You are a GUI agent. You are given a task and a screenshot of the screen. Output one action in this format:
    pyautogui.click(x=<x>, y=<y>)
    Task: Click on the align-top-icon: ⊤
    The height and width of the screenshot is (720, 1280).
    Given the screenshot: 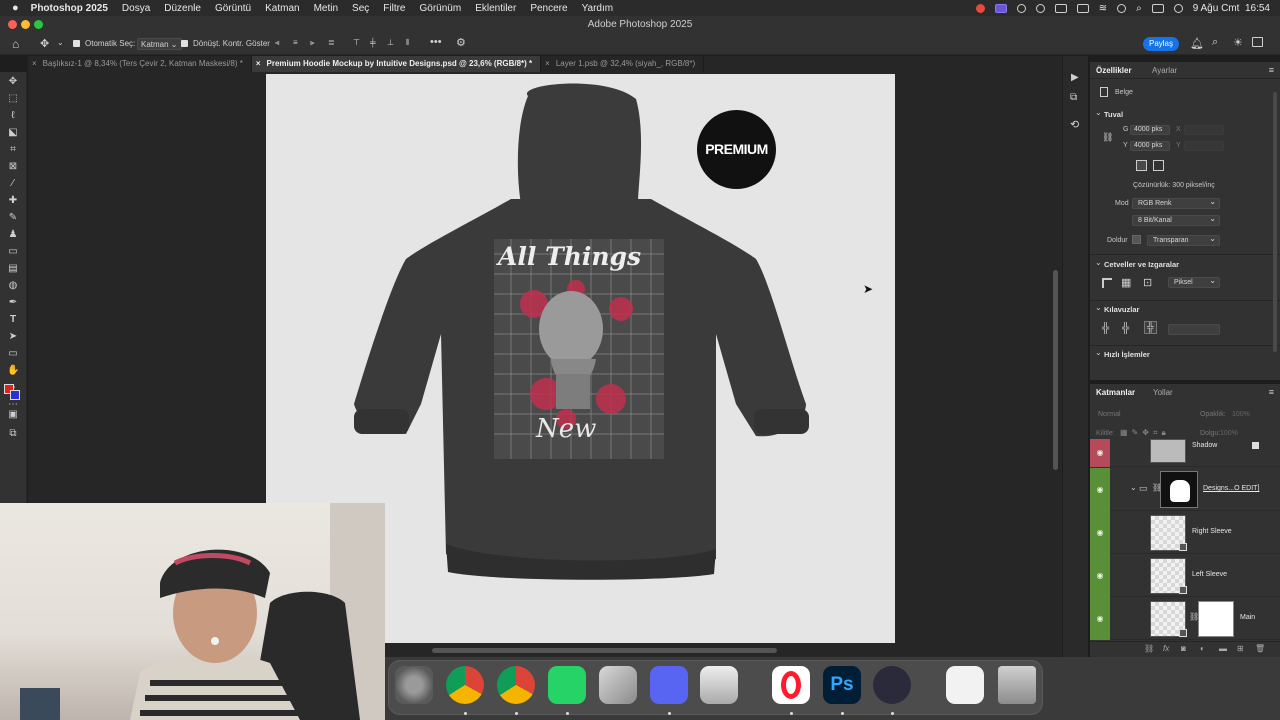 What is the action you would take?
    pyautogui.click(x=356, y=42)
    